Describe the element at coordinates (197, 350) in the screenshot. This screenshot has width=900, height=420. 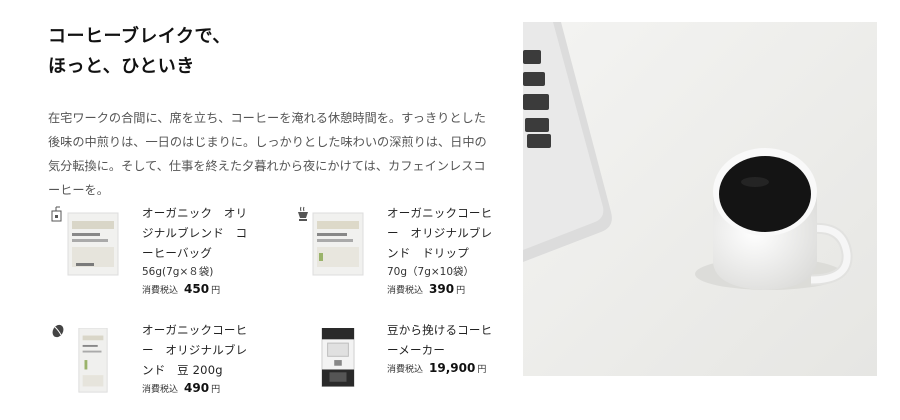
I see `product-name: オーガニックコーヒー オリジナルブレンド 豆 200g` at that location.